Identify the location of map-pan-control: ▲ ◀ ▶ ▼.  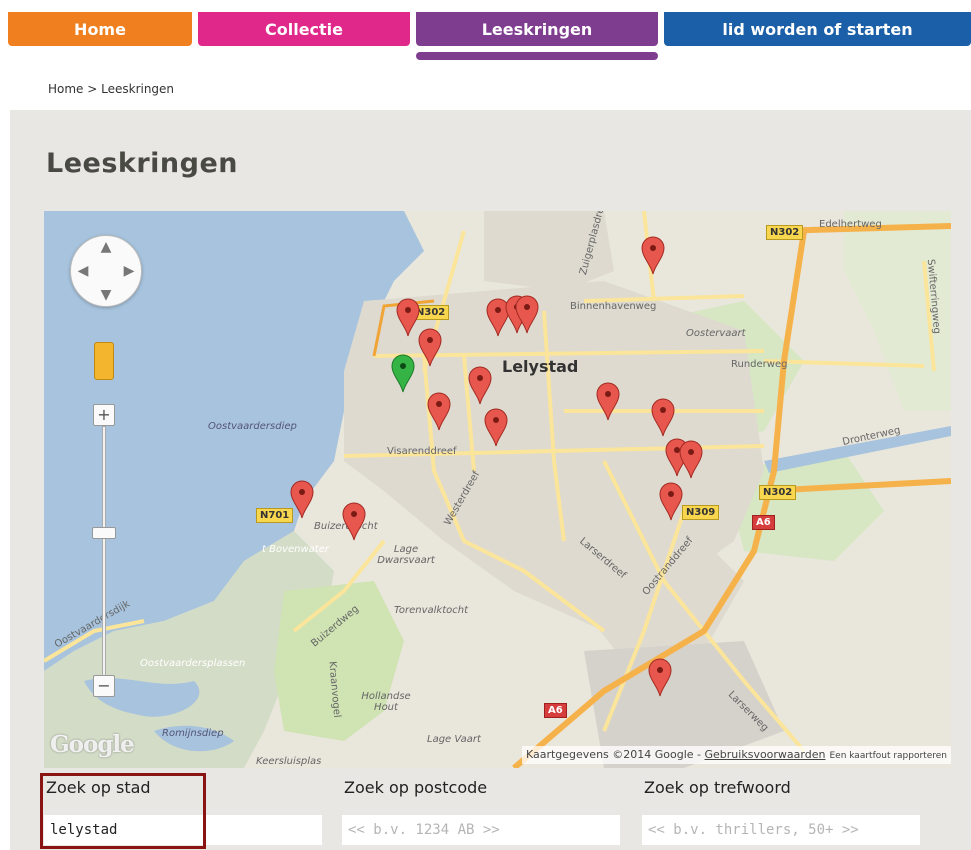
(106, 271).